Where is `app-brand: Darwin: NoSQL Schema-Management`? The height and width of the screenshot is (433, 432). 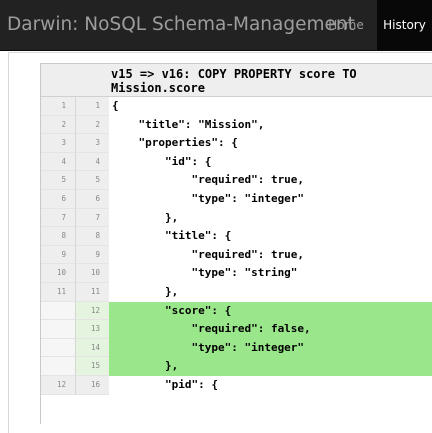
app-brand: Darwin: NoSQL Schema-Management is located at coordinates (181, 25).